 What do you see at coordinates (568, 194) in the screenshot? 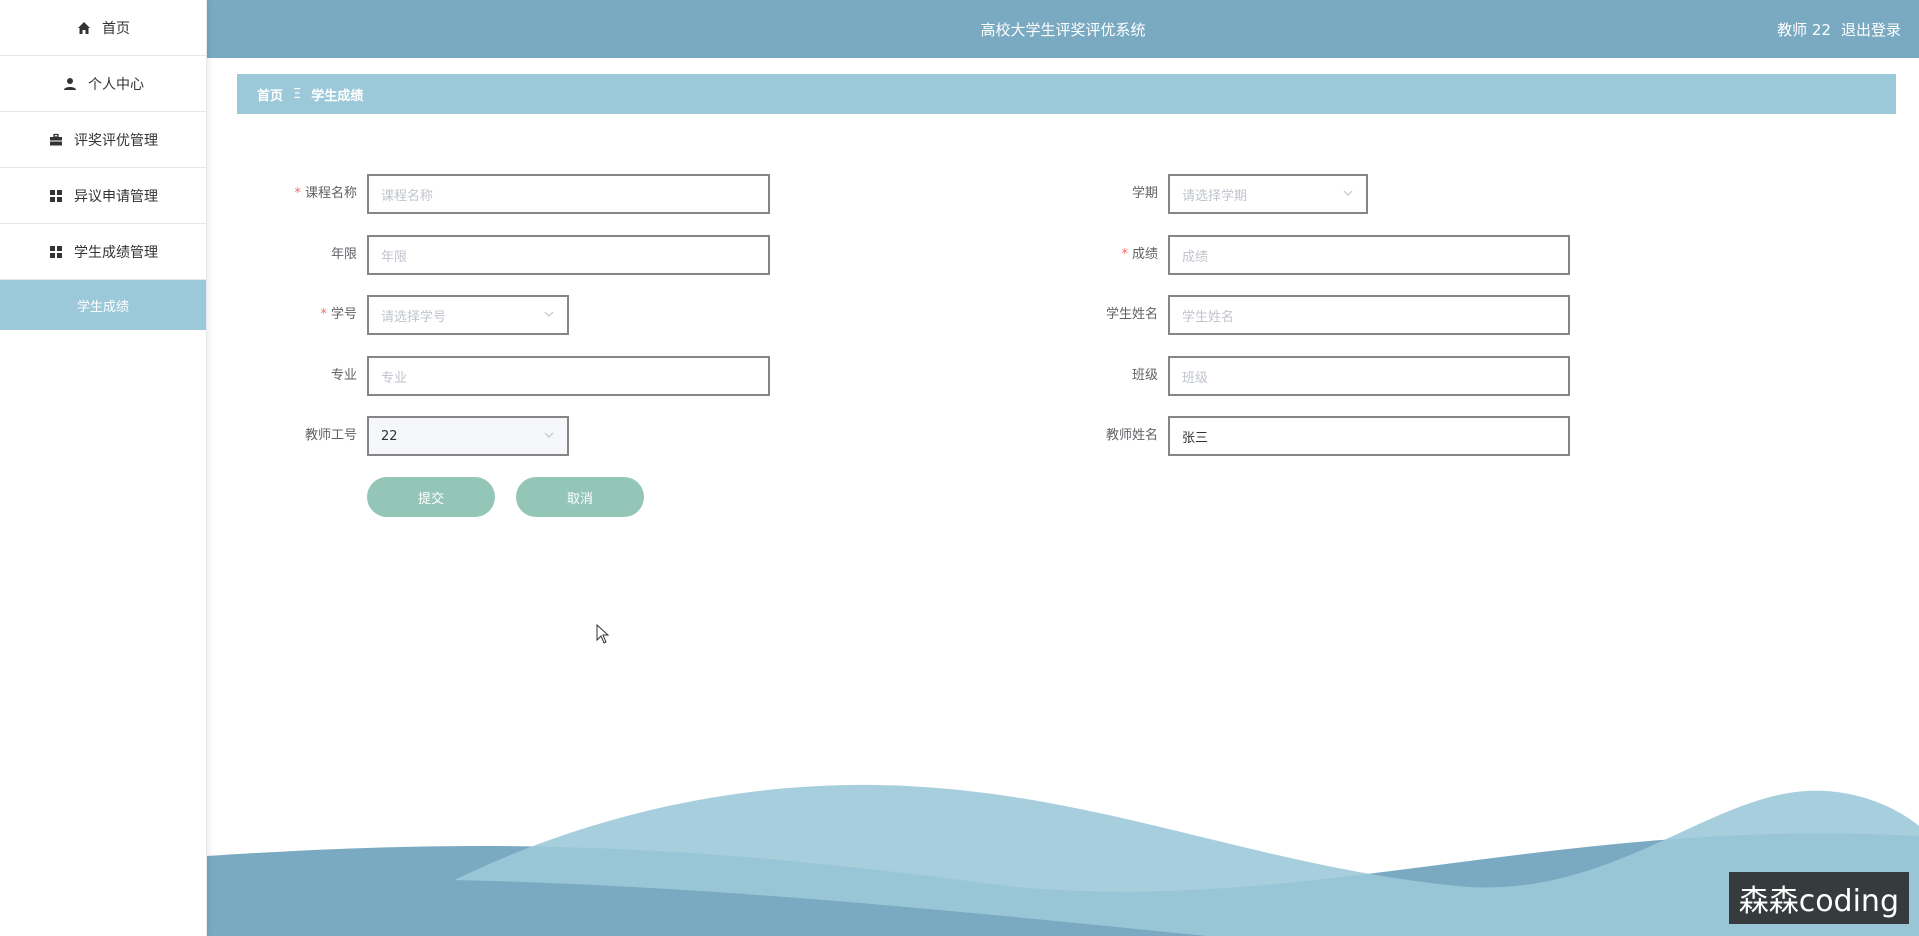
I see `course-name-input: 课程名称` at bounding box center [568, 194].